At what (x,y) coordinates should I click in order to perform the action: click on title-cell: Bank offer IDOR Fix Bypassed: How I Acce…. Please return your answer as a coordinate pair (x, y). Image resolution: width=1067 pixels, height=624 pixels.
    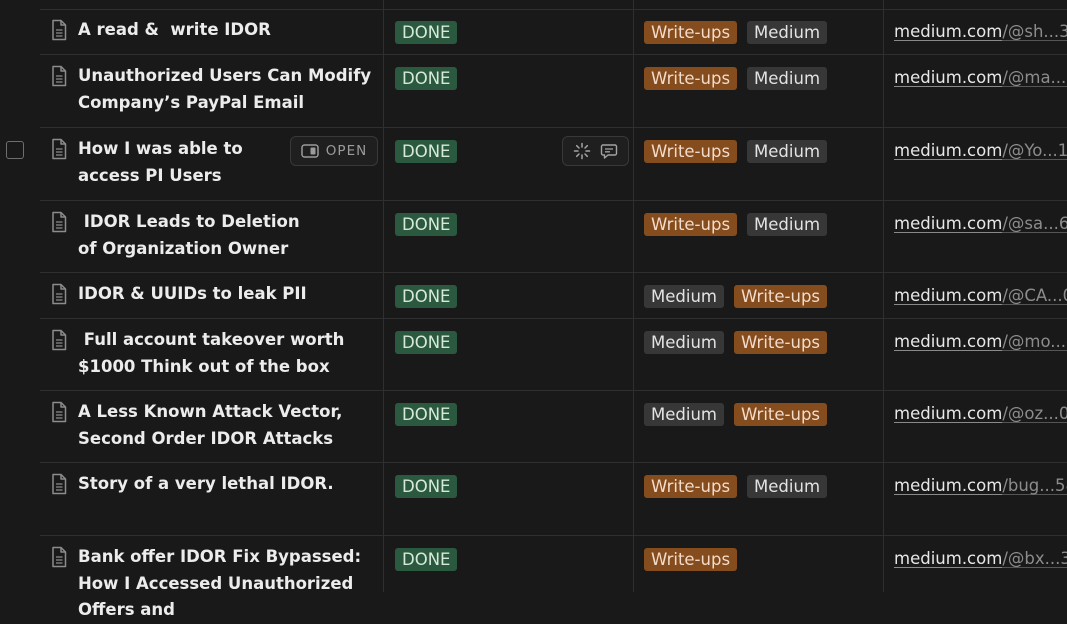
    Looking at the image, I should click on (215, 584).